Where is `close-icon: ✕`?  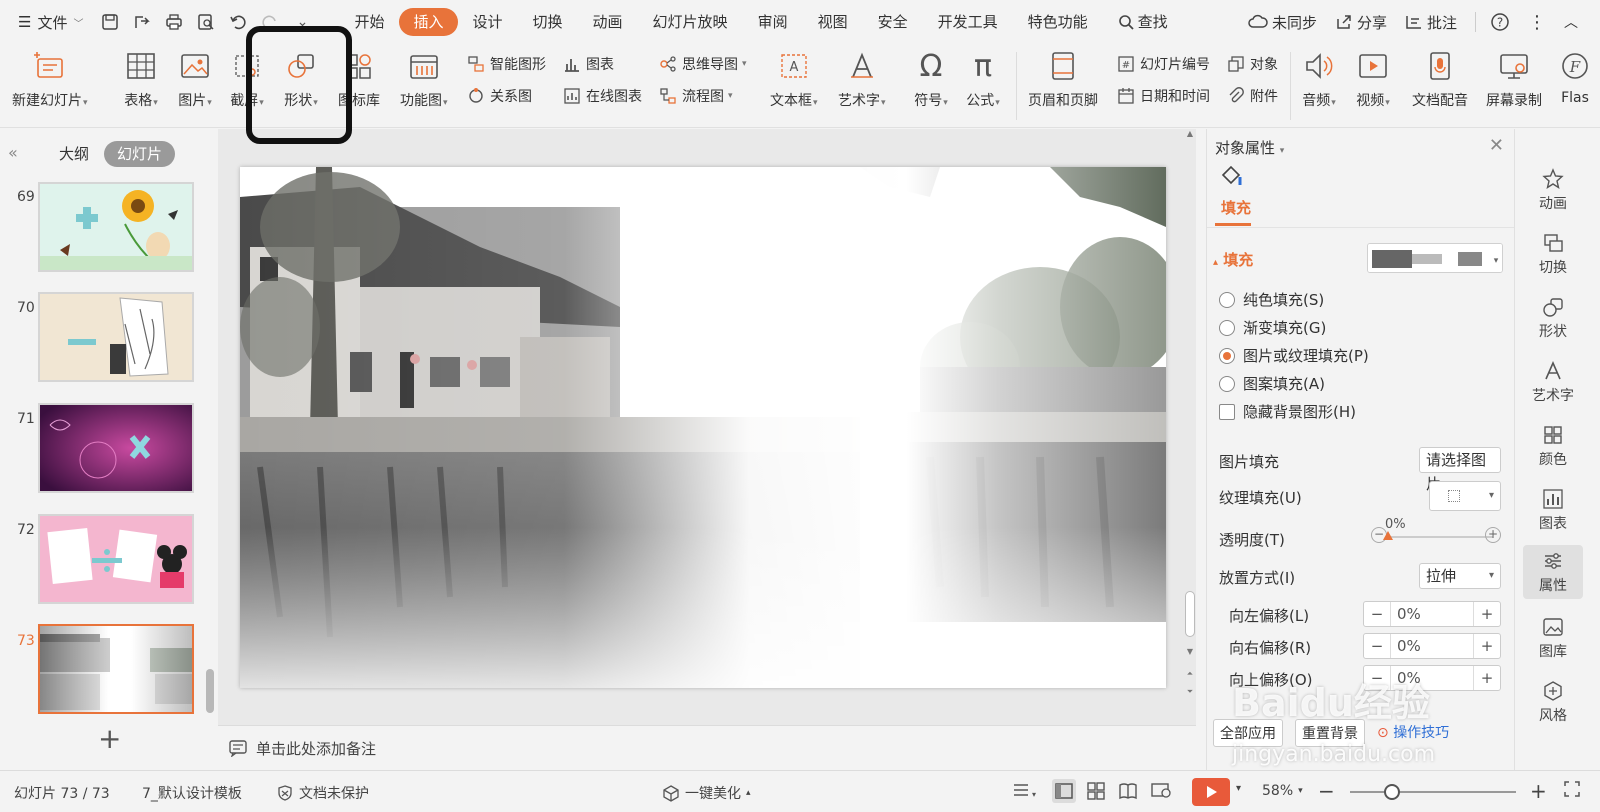 close-icon: ✕ is located at coordinates (1496, 145).